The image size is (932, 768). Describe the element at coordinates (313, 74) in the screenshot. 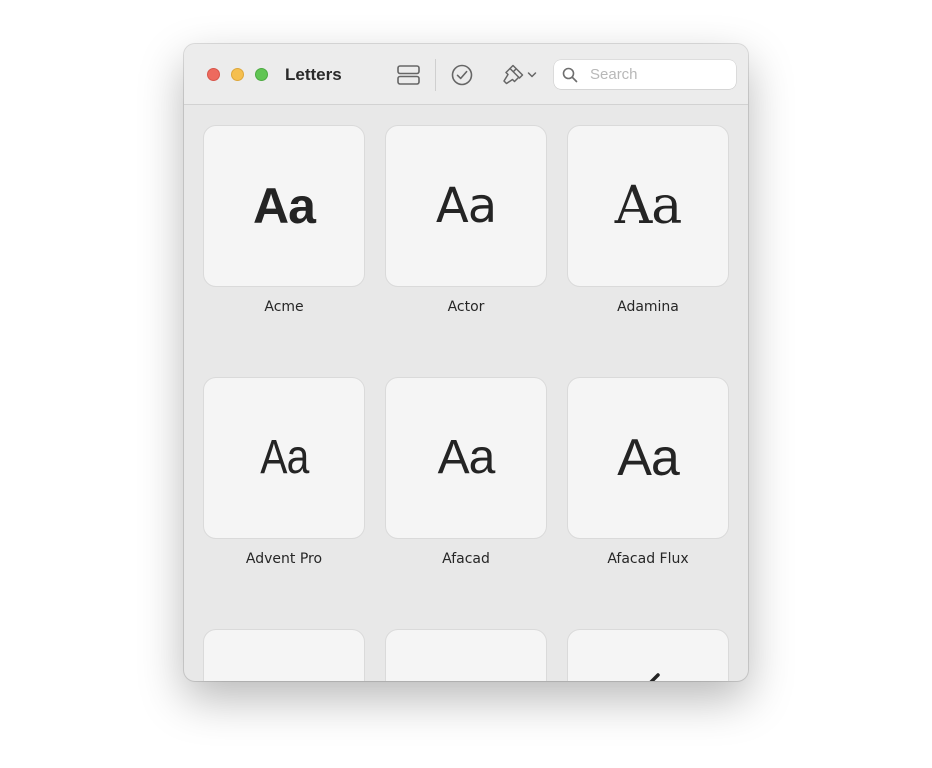

I see `window-title: Letters` at that location.